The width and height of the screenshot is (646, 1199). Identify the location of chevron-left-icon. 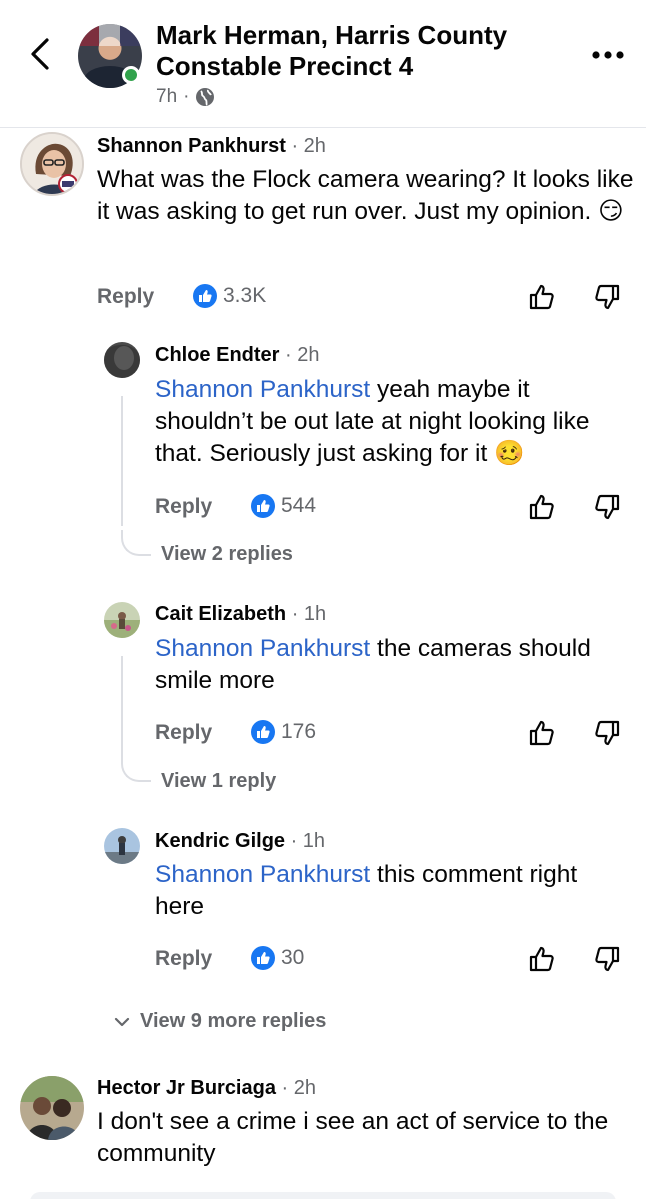
(40, 54).